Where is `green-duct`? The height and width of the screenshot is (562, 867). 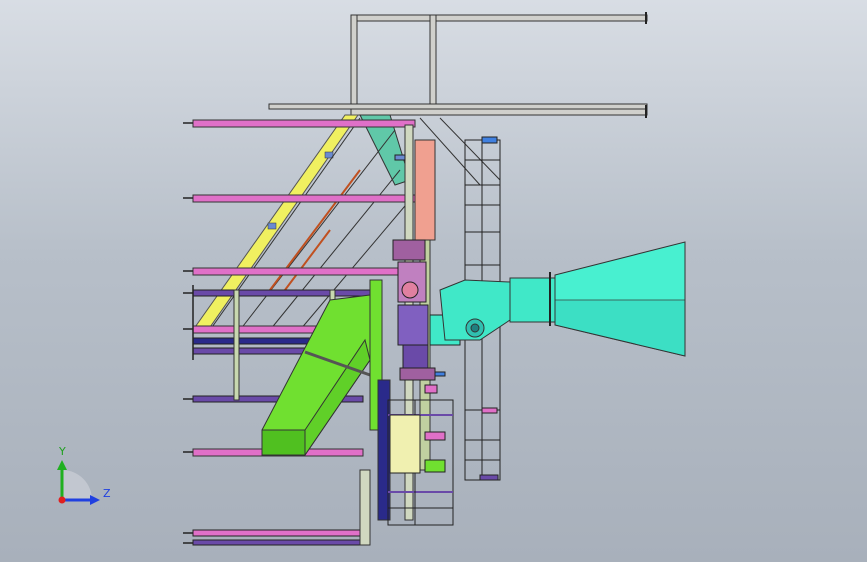
green-duct is located at coordinates (316, 375).